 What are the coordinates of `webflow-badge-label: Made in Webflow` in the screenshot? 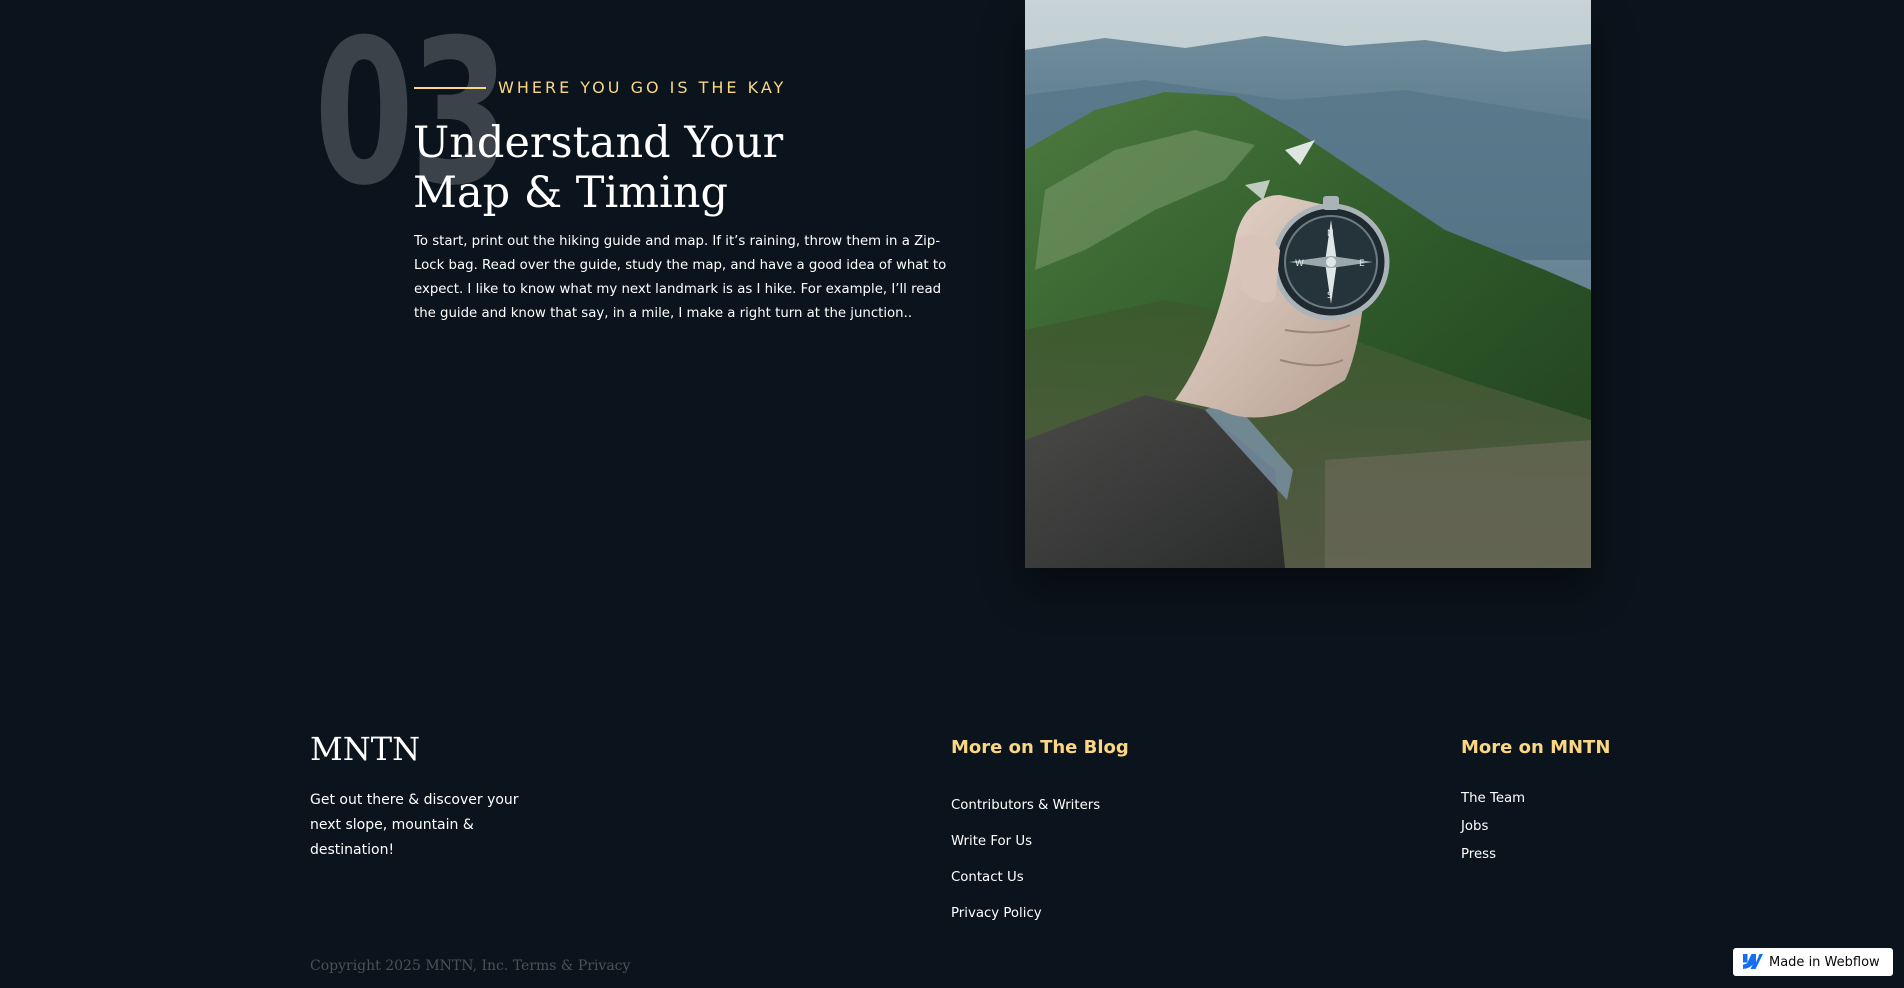 It's located at (1824, 962).